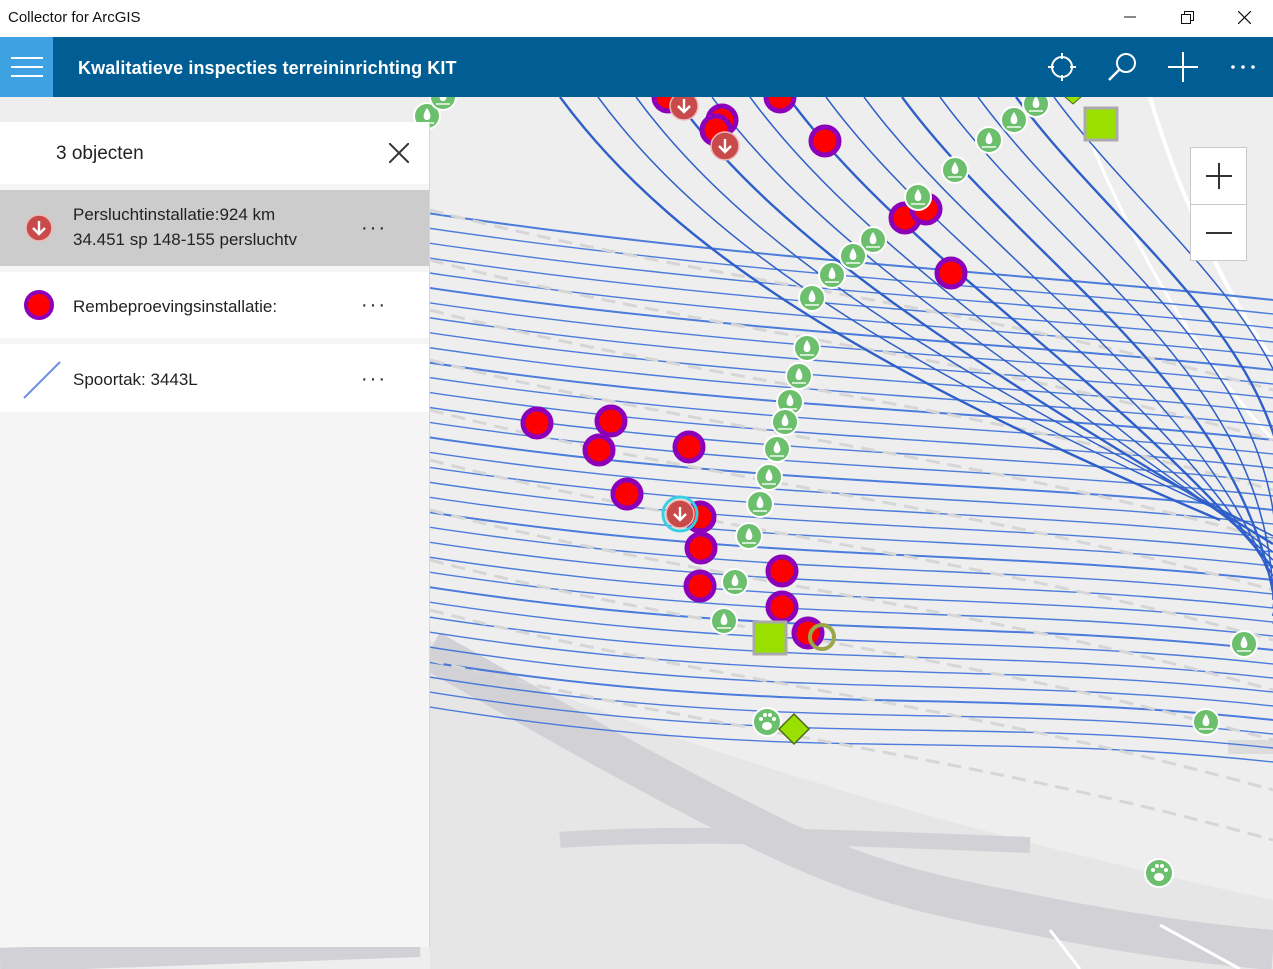  Describe the element at coordinates (214, 153) in the screenshot. I see `panel-header: 3 objecten` at that location.